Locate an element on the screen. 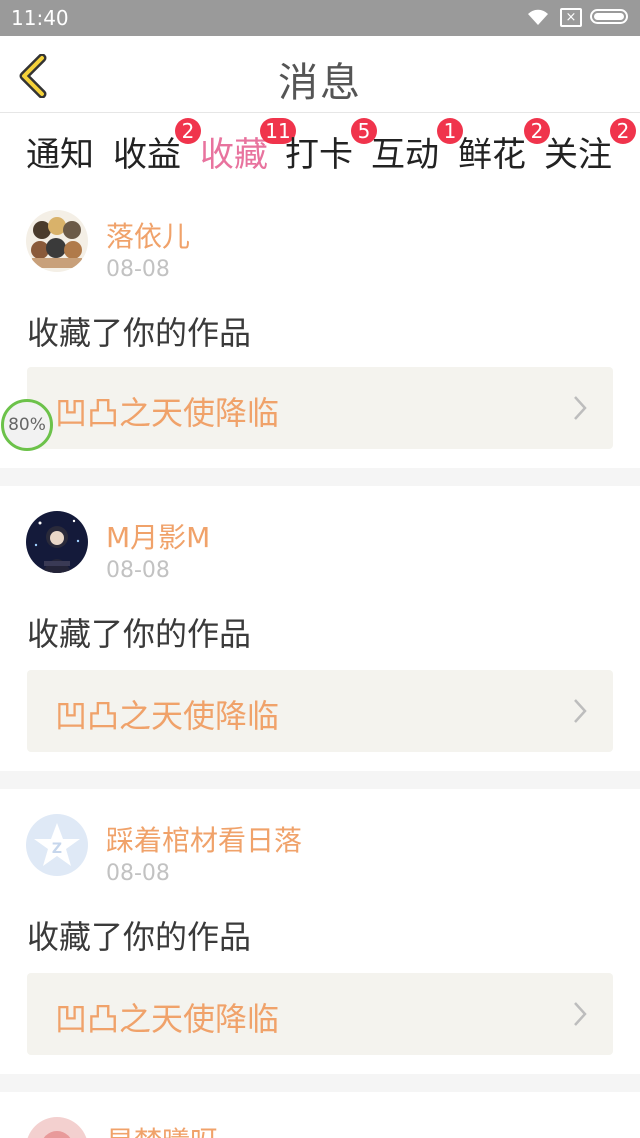 The width and height of the screenshot is (640, 1138). tab-earnings: 收益 2 is located at coordinates (157, 147).